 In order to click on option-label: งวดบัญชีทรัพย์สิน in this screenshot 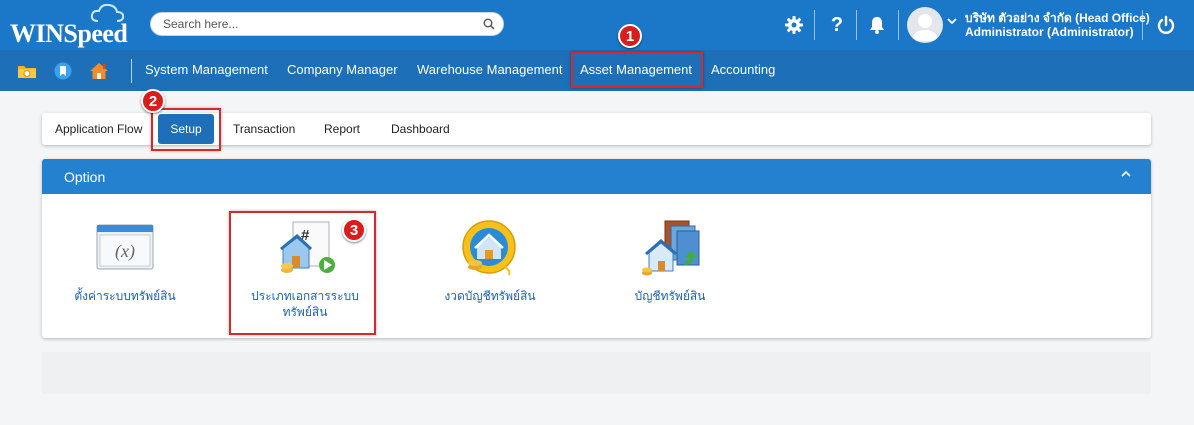, I will do `click(490, 296)`.